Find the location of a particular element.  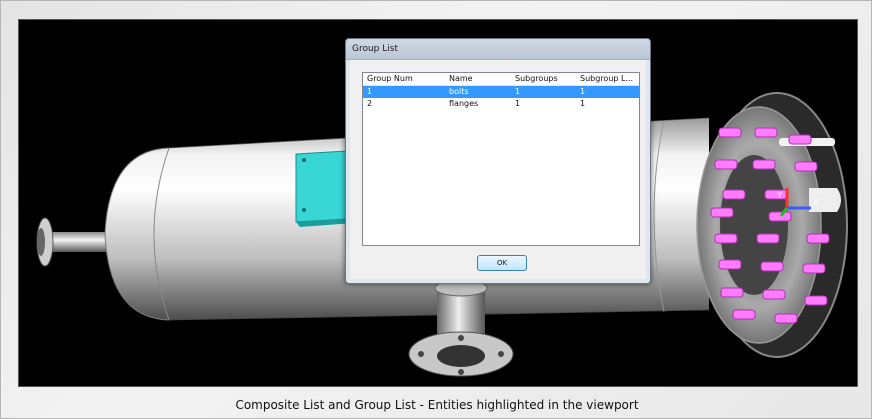

cell-group-num: 2 is located at coordinates (370, 103).